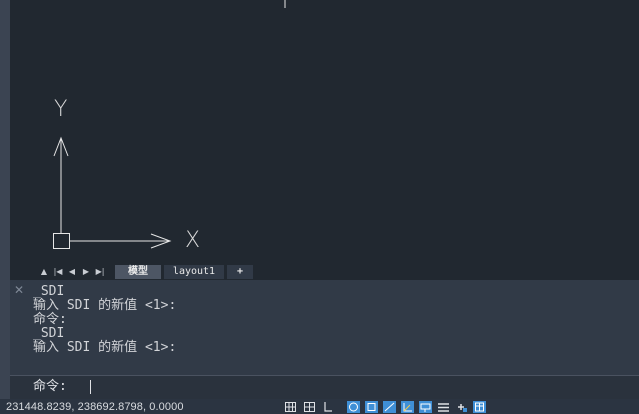 Image resolution: width=639 pixels, height=414 pixels. Describe the element at coordinates (61, 241) in the screenshot. I see `ucs-origin-box` at that location.